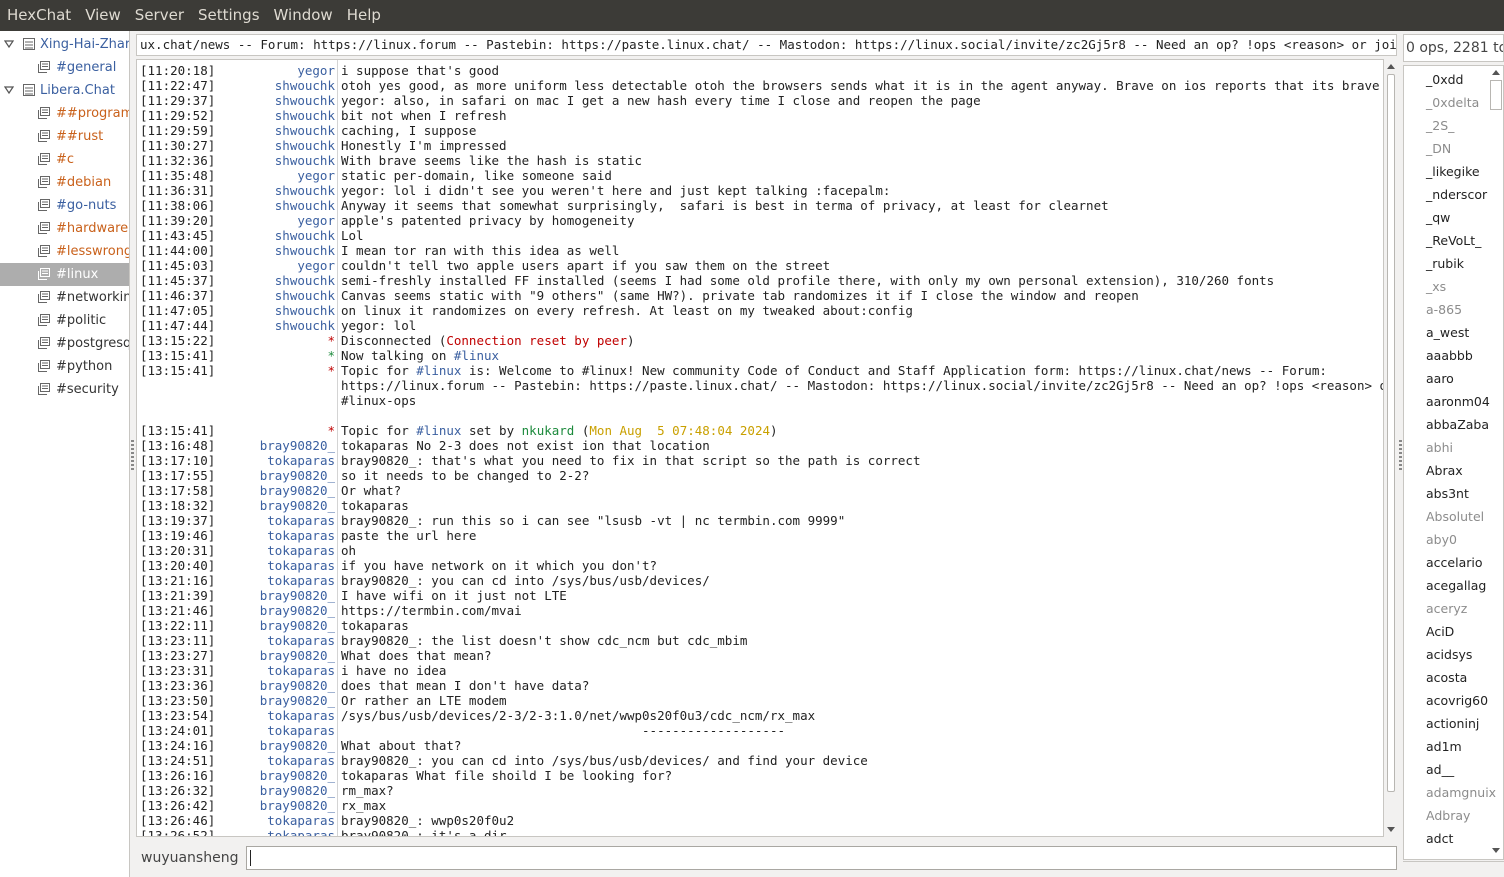 This screenshot has width=1504, height=877. Describe the element at coordinates (1391, 66) in the screenshot. I see `scroll-up-arrow-icon` at that location.